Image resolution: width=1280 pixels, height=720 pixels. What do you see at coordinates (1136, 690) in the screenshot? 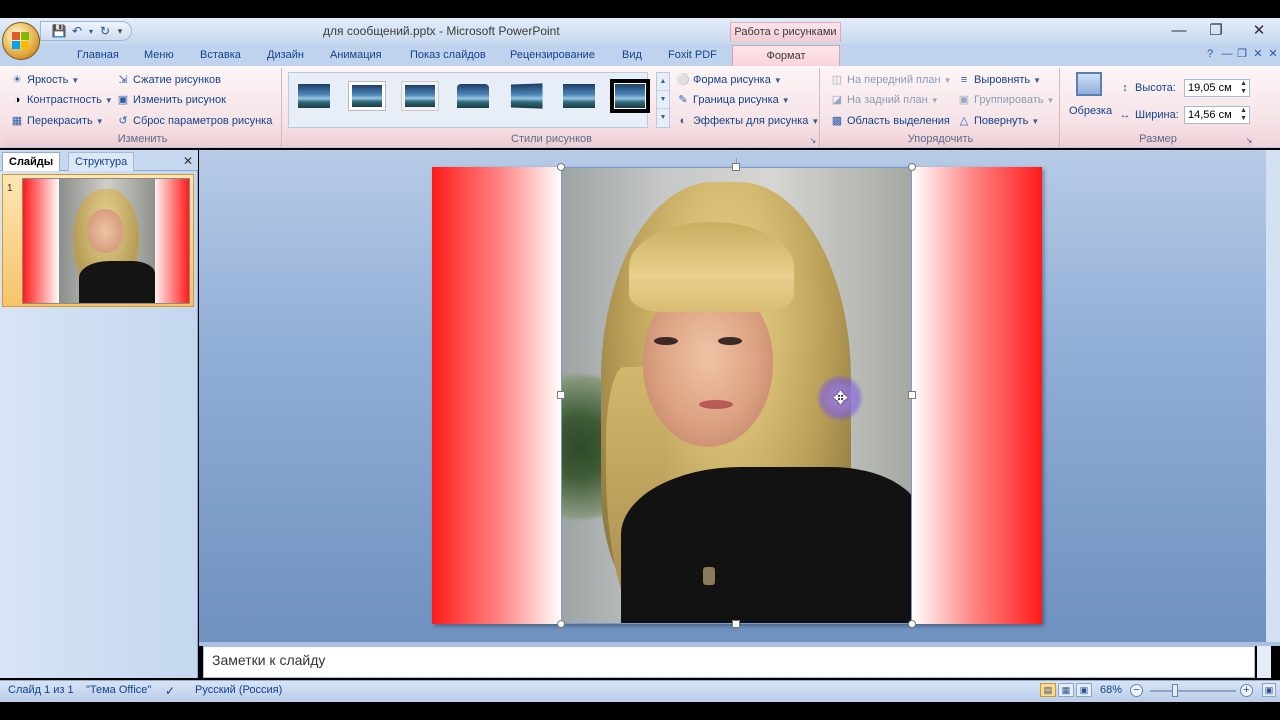
I see `zoom-out-icon: −` at bounding box center [1136, 690].